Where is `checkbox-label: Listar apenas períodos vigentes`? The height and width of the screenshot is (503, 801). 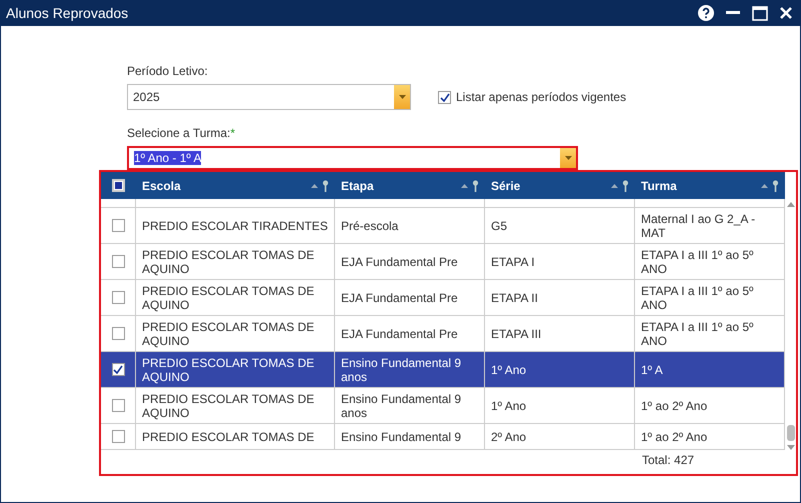
checkbox-label: Listar apenas períodos vigentes is located at coordinates (541, 97).